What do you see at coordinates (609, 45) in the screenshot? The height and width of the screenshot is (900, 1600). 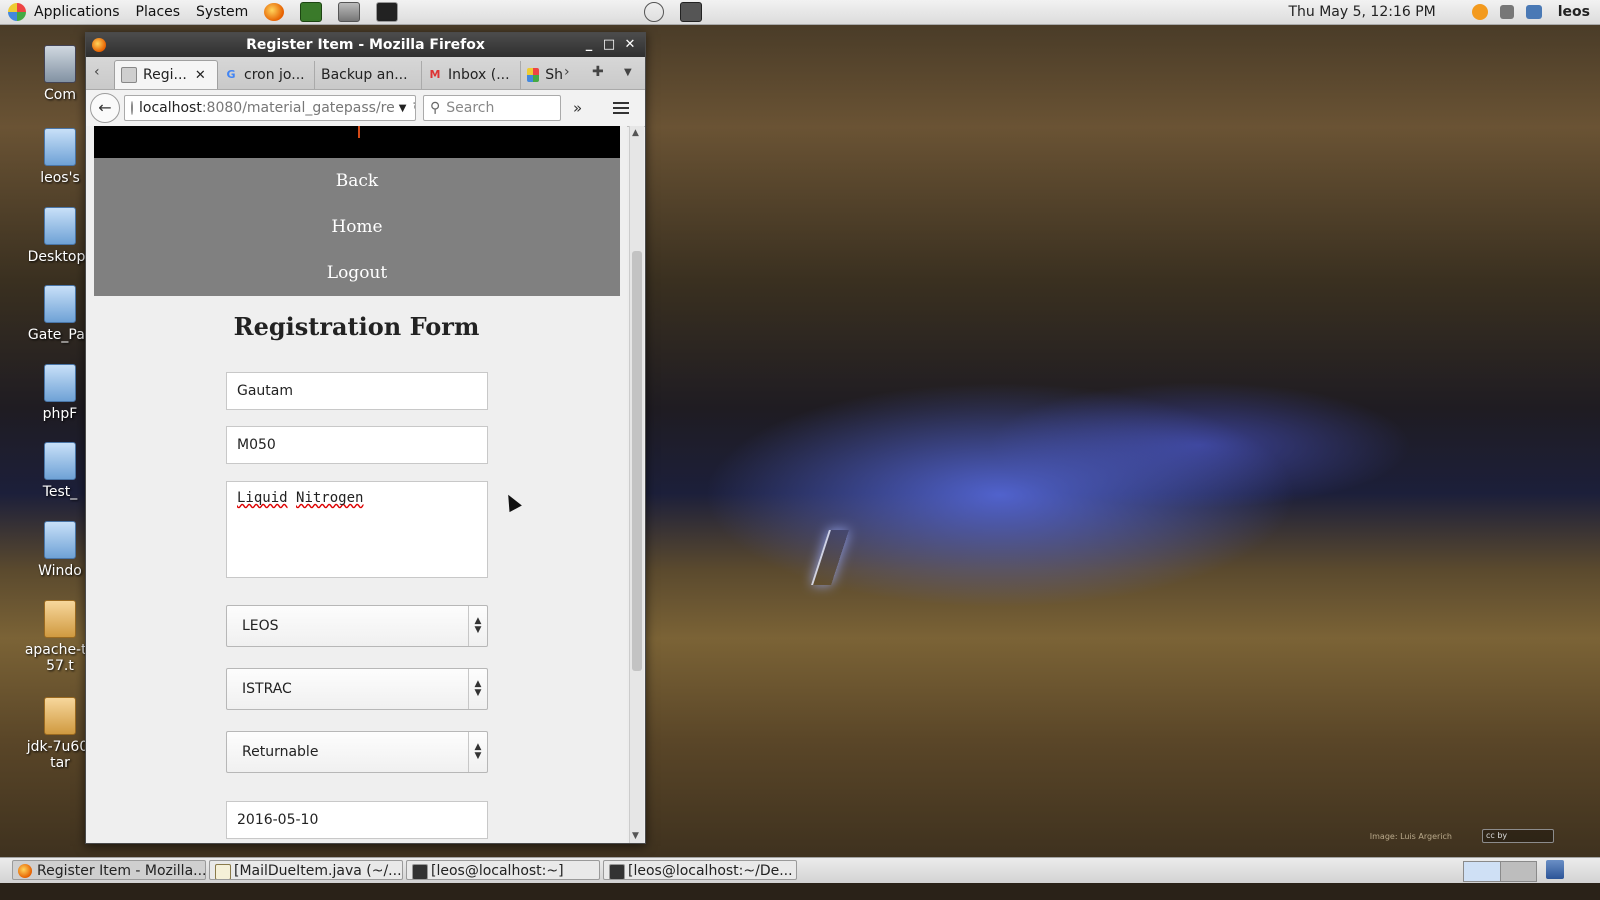 I see `maximize-icon: □` at bounding box center [609, 45].